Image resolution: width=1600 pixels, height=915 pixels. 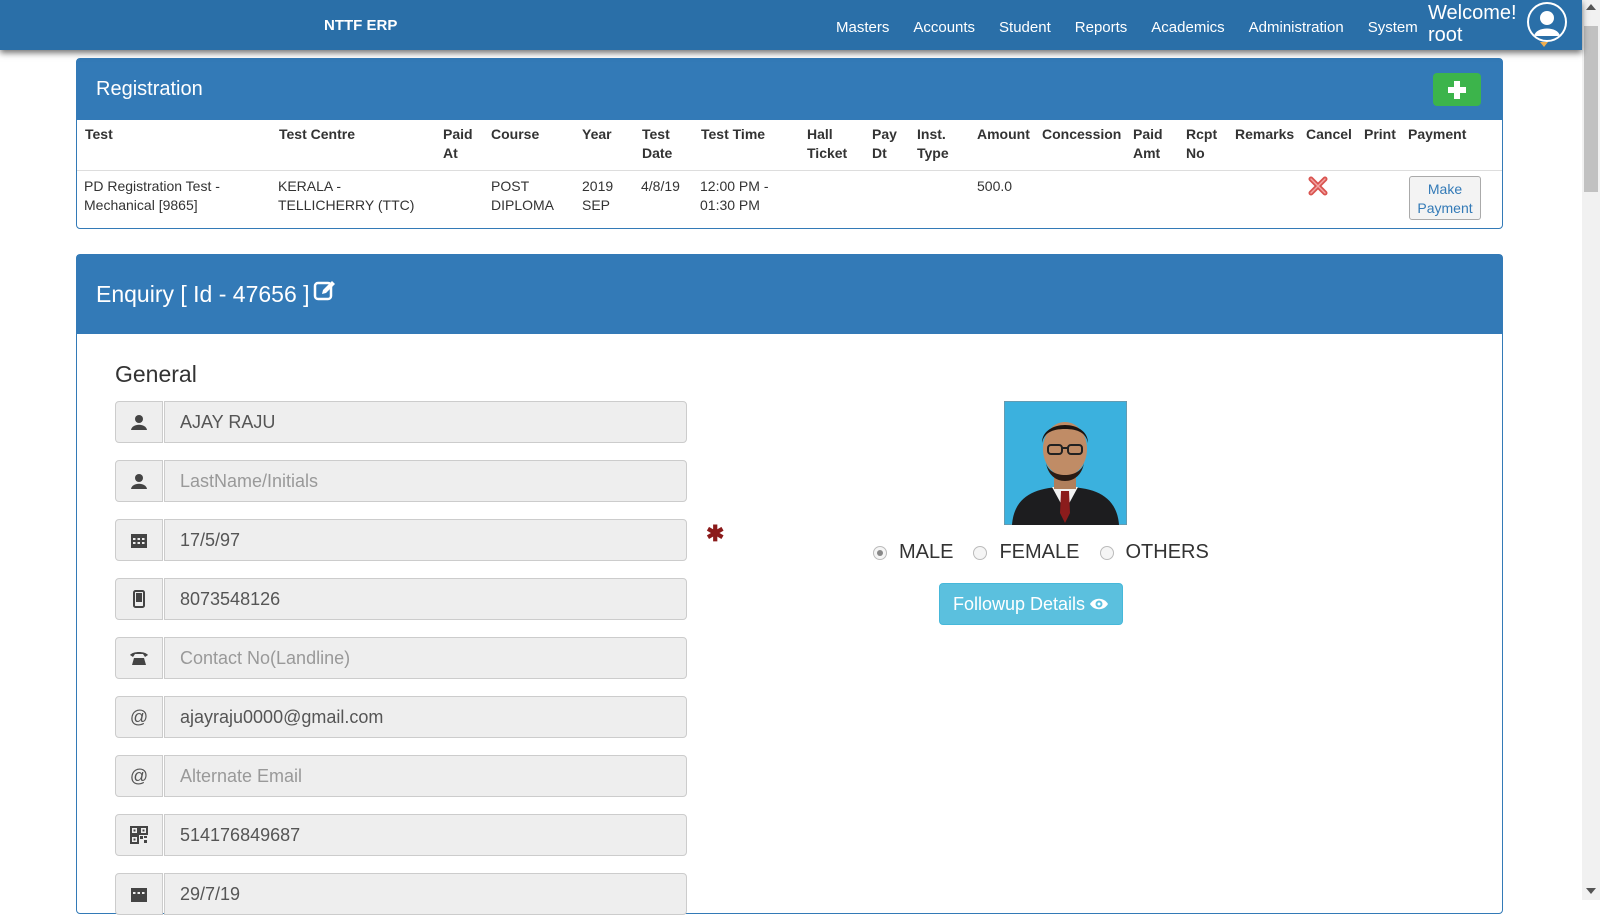 What do you see at coordinates (99, 134) in the screenshot?
I see `col-header-test: Test` at bounding box center [99, 134].